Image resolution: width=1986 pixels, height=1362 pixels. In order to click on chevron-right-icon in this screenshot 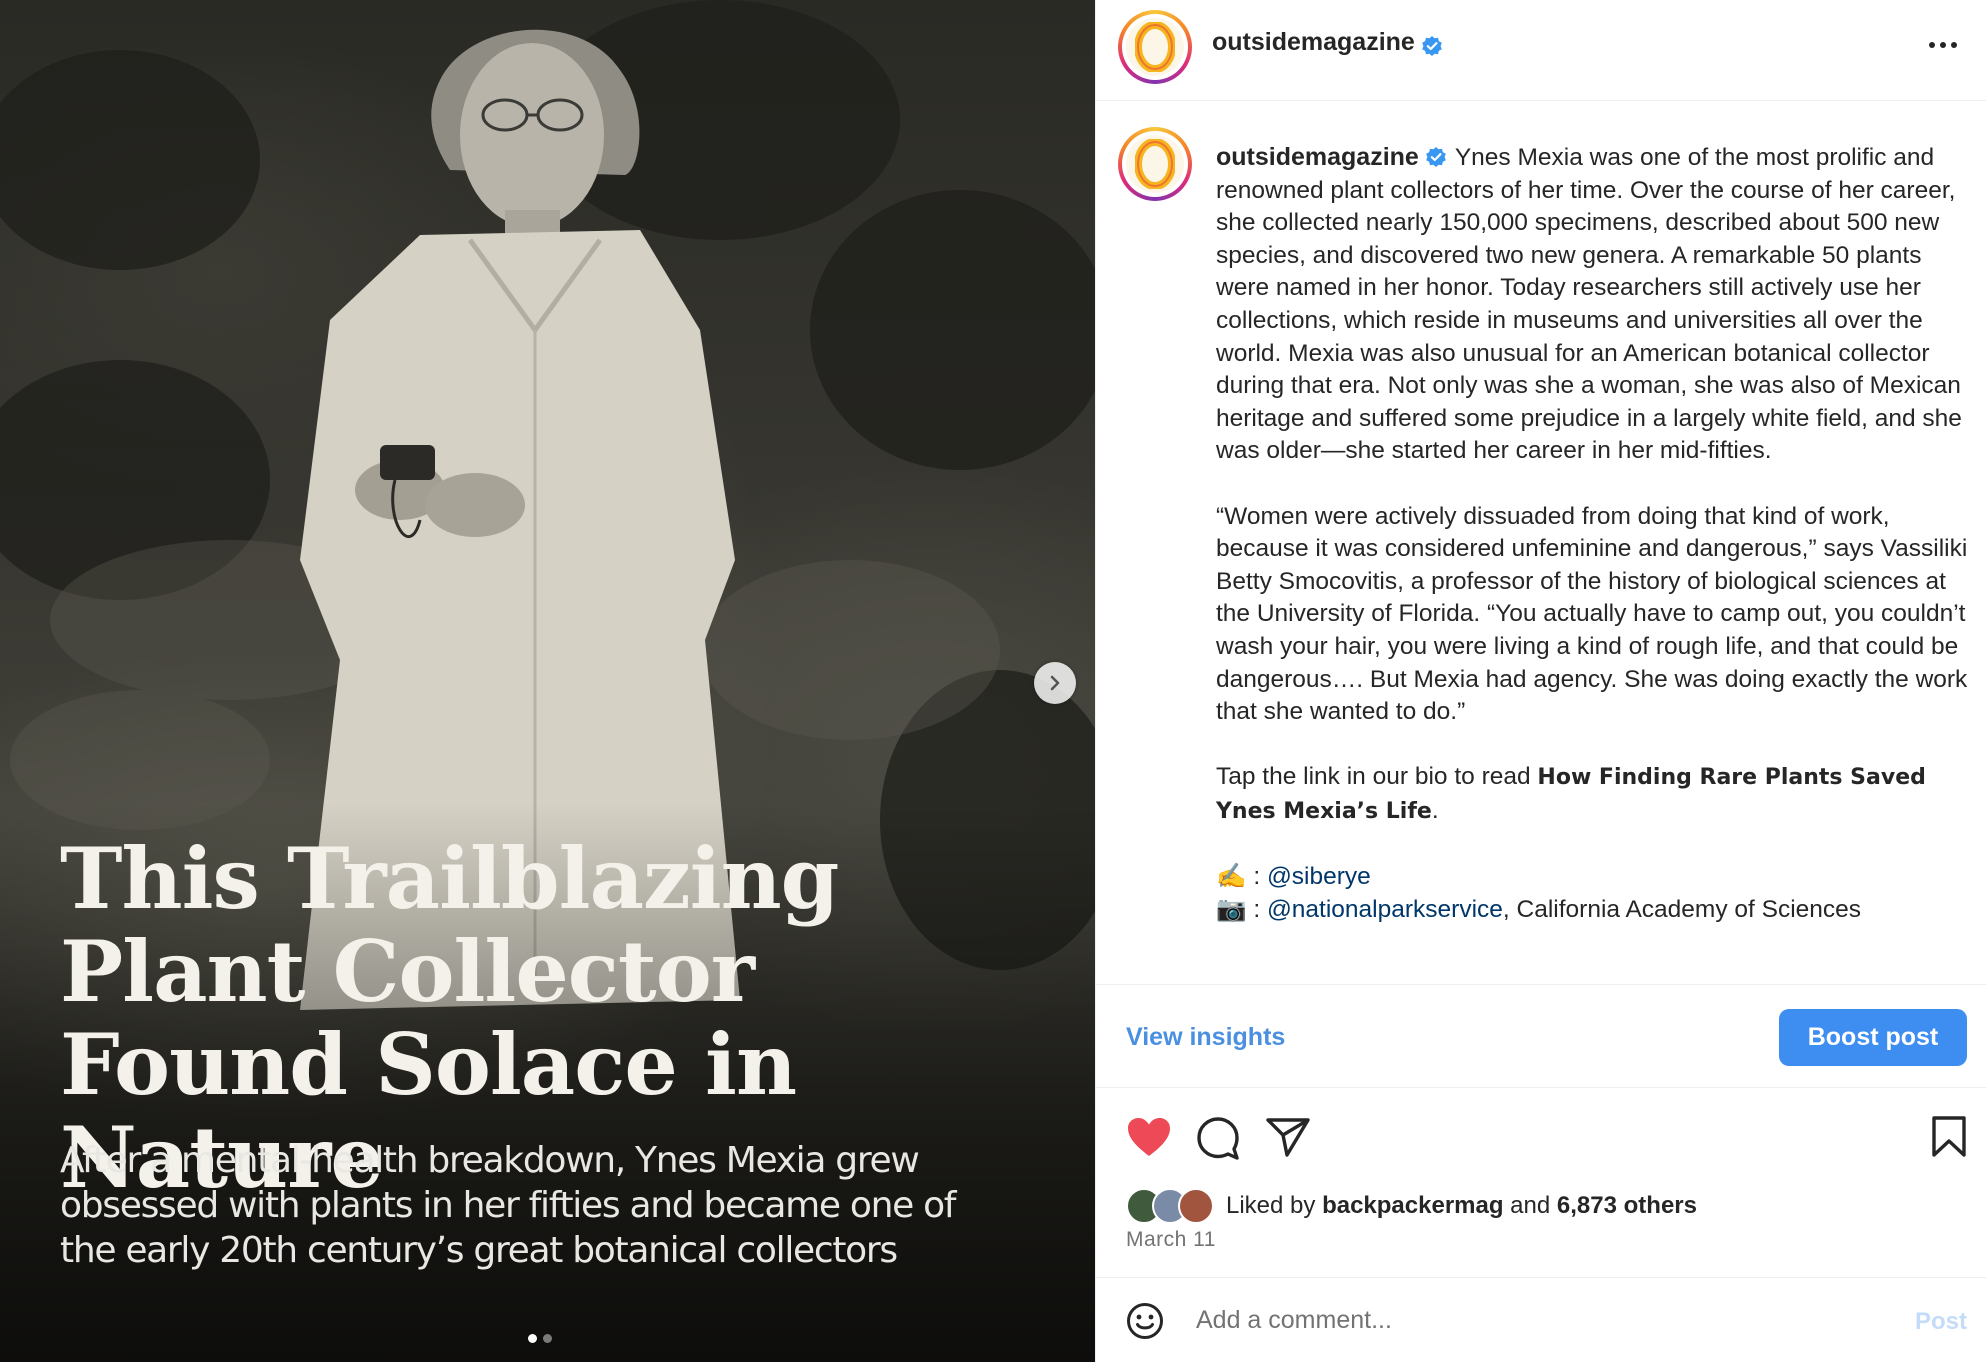, I will do `click(1055, 683)`.